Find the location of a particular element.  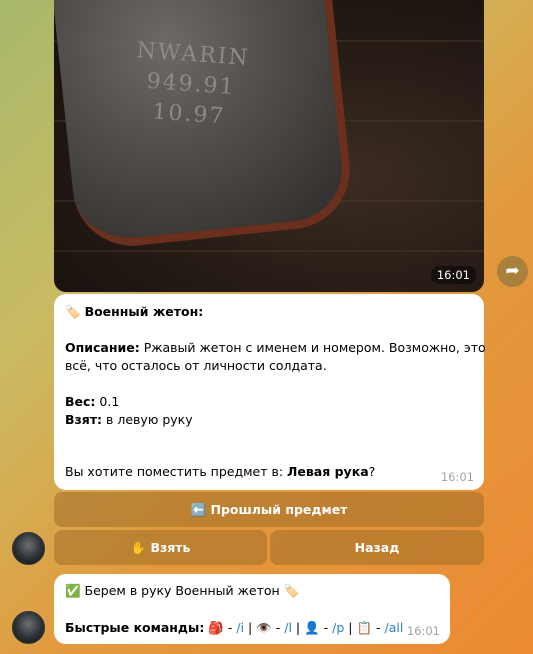

backpack-icon: 🎒 is located at coordinates (216, 627).